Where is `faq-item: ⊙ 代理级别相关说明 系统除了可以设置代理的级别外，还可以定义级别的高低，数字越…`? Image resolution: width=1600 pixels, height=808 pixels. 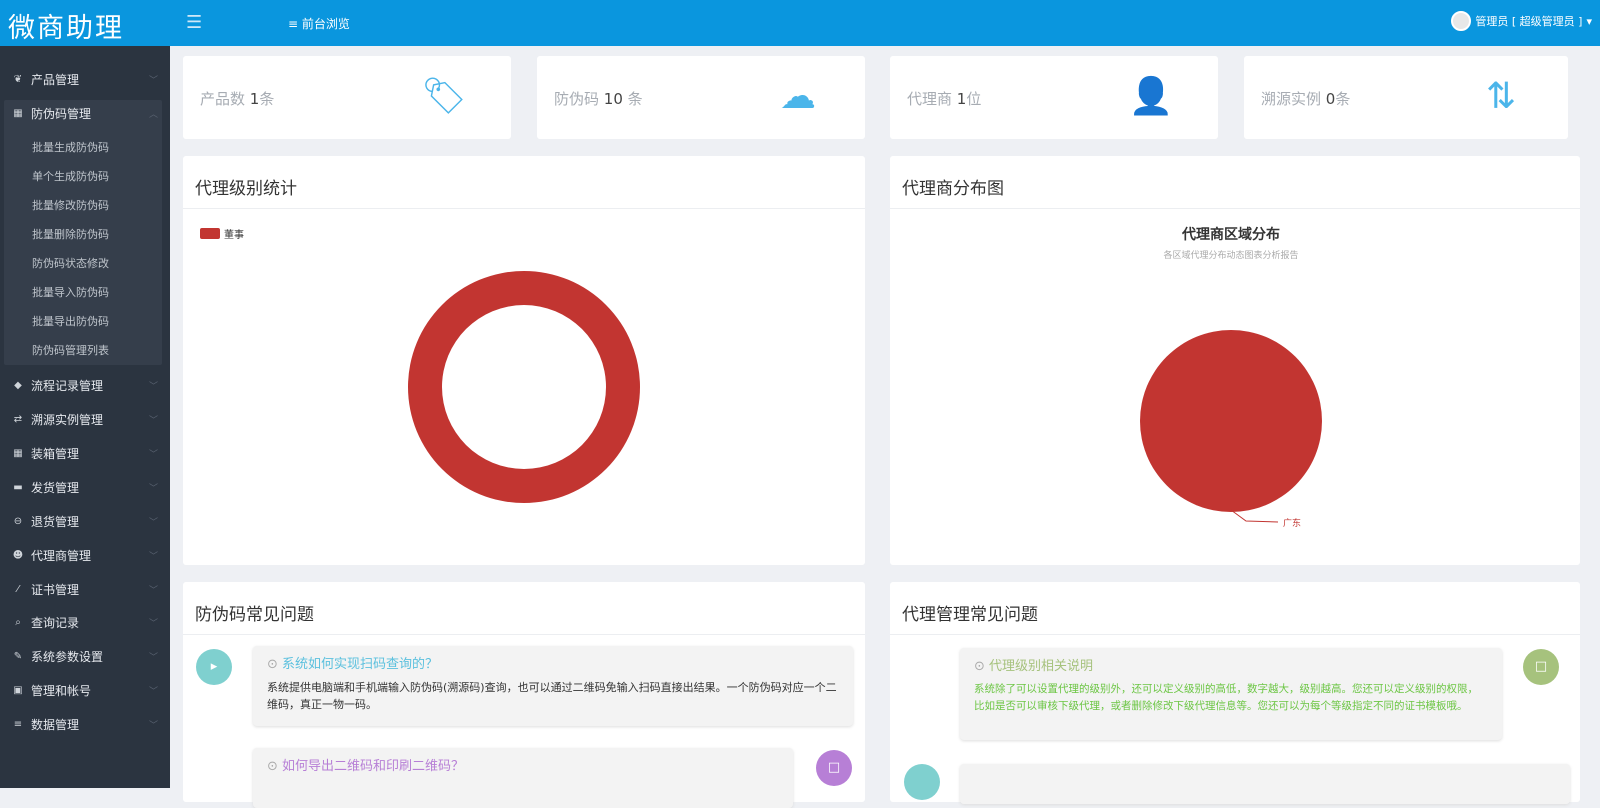
faq-item: ⊙ 代理级别相关说明 系统除了可以设置代理的级别外，还可以定义级别的高低，数字越… is located at coordinates (1231, 694).